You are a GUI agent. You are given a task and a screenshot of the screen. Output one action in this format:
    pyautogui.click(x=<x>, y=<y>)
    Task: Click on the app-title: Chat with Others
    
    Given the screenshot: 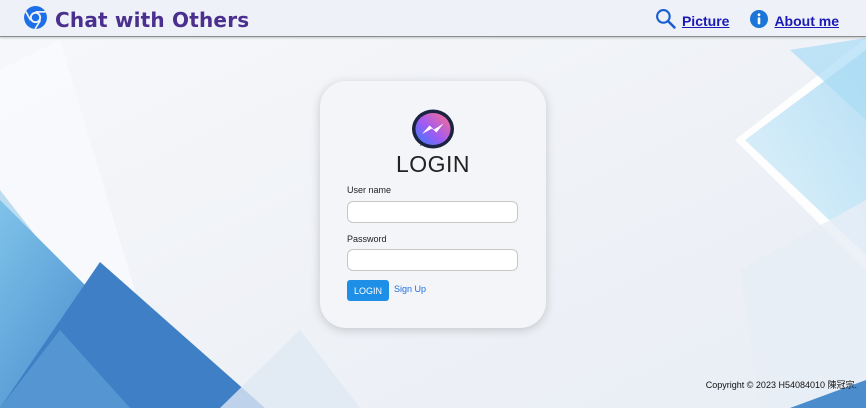 What is the action you would take?
    pyautogui.click(x=152, y=19)
    